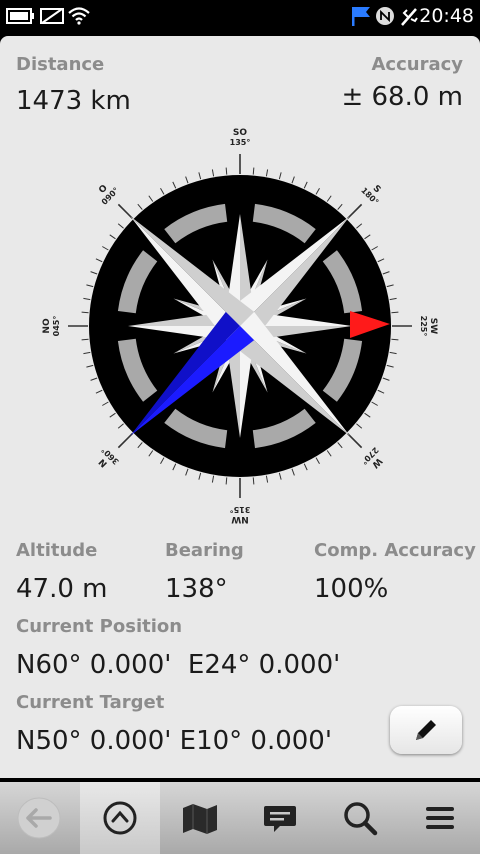 The image size is (480, 854). I want to click on map-tab, so click(200, 818).